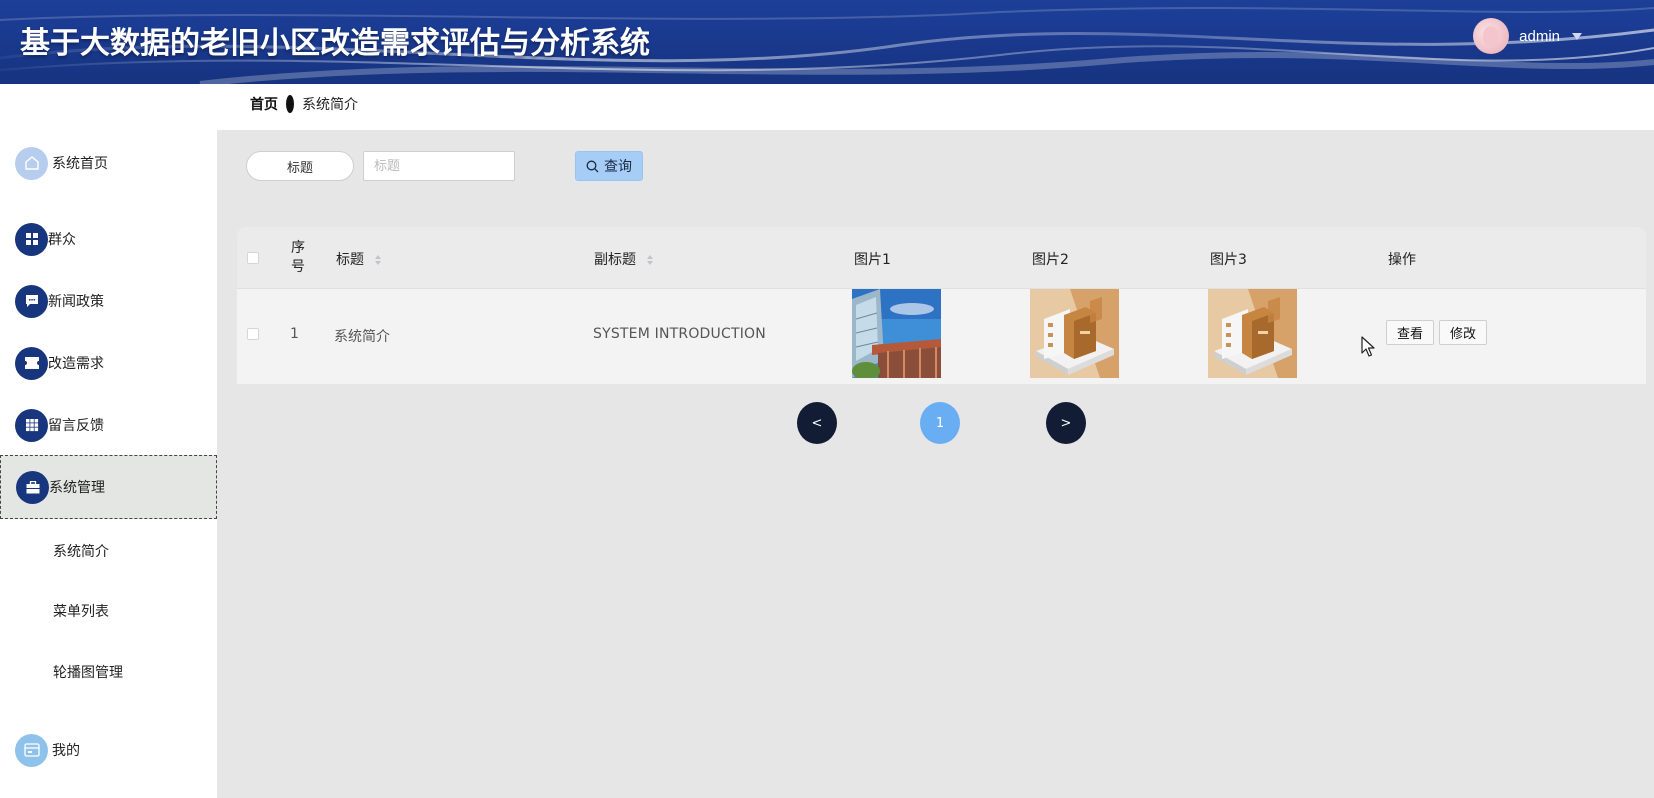 This screenshot has height=798, width=1654. Describe the element at coordinates (253, 334) in the screenshot. I see `row-checkbox` at that location.